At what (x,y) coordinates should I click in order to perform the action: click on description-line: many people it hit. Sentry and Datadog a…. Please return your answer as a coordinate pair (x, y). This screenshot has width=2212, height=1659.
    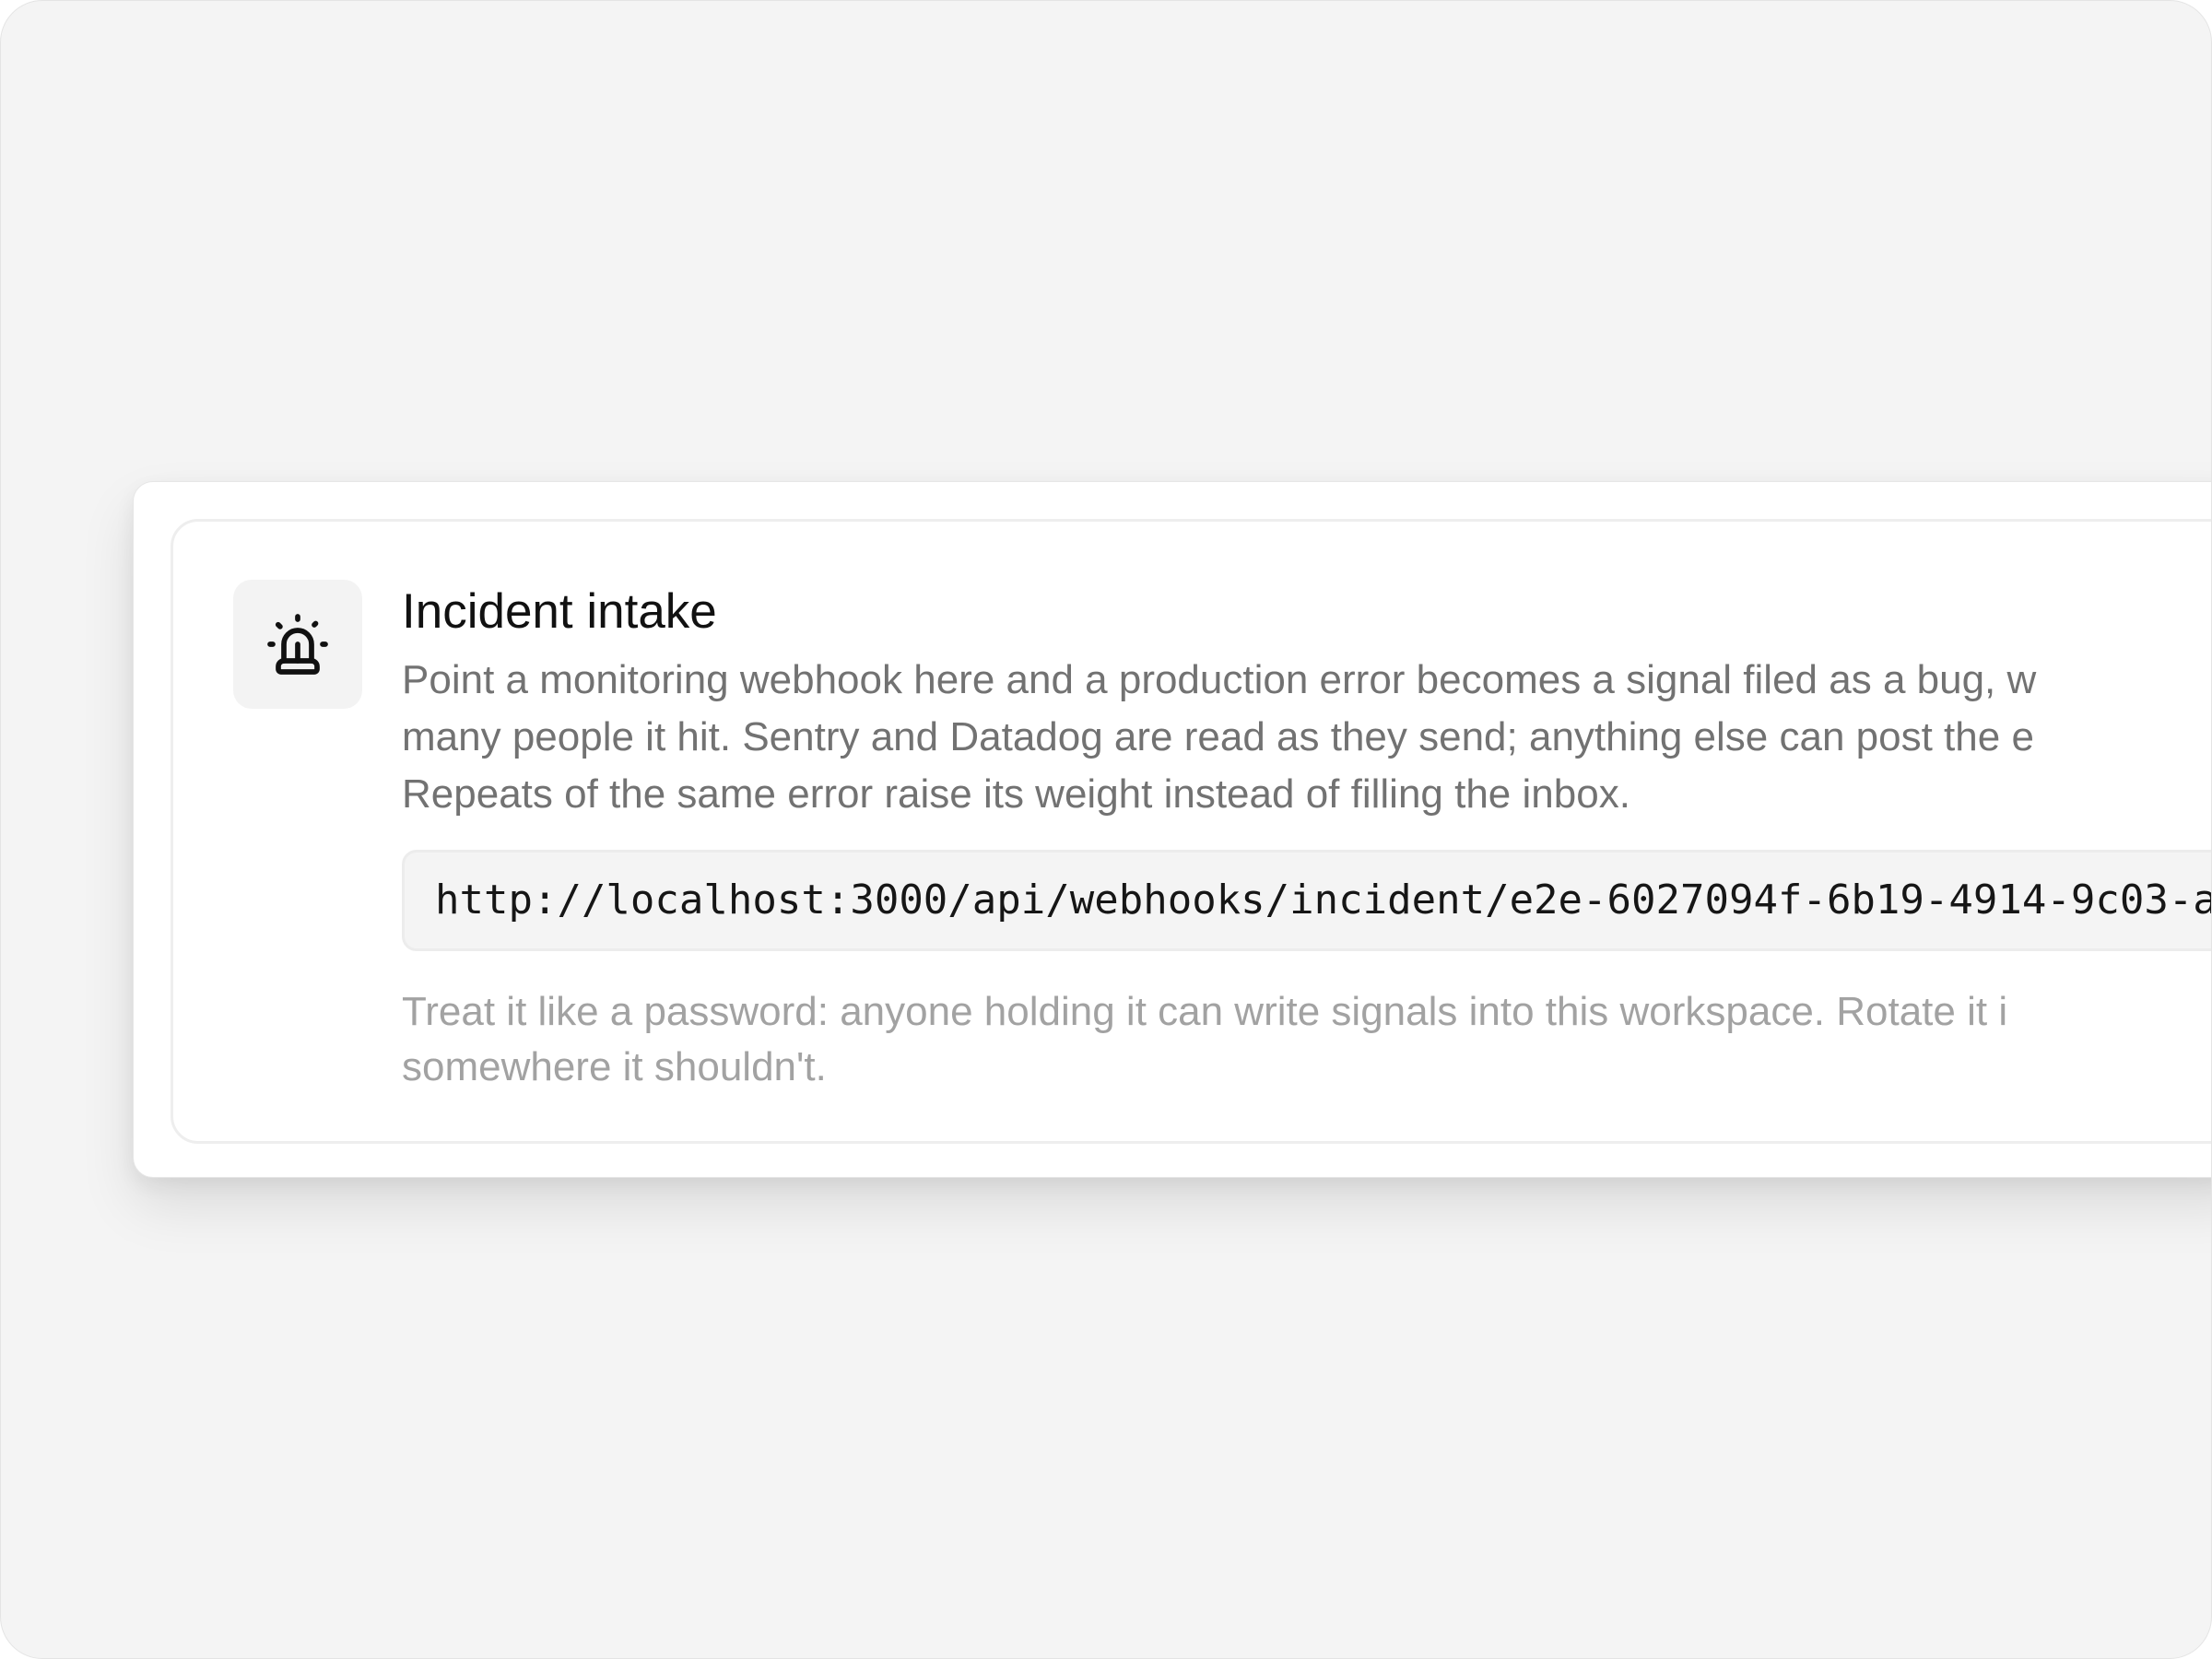
    Looking at the image, I should click on (1218, 736).